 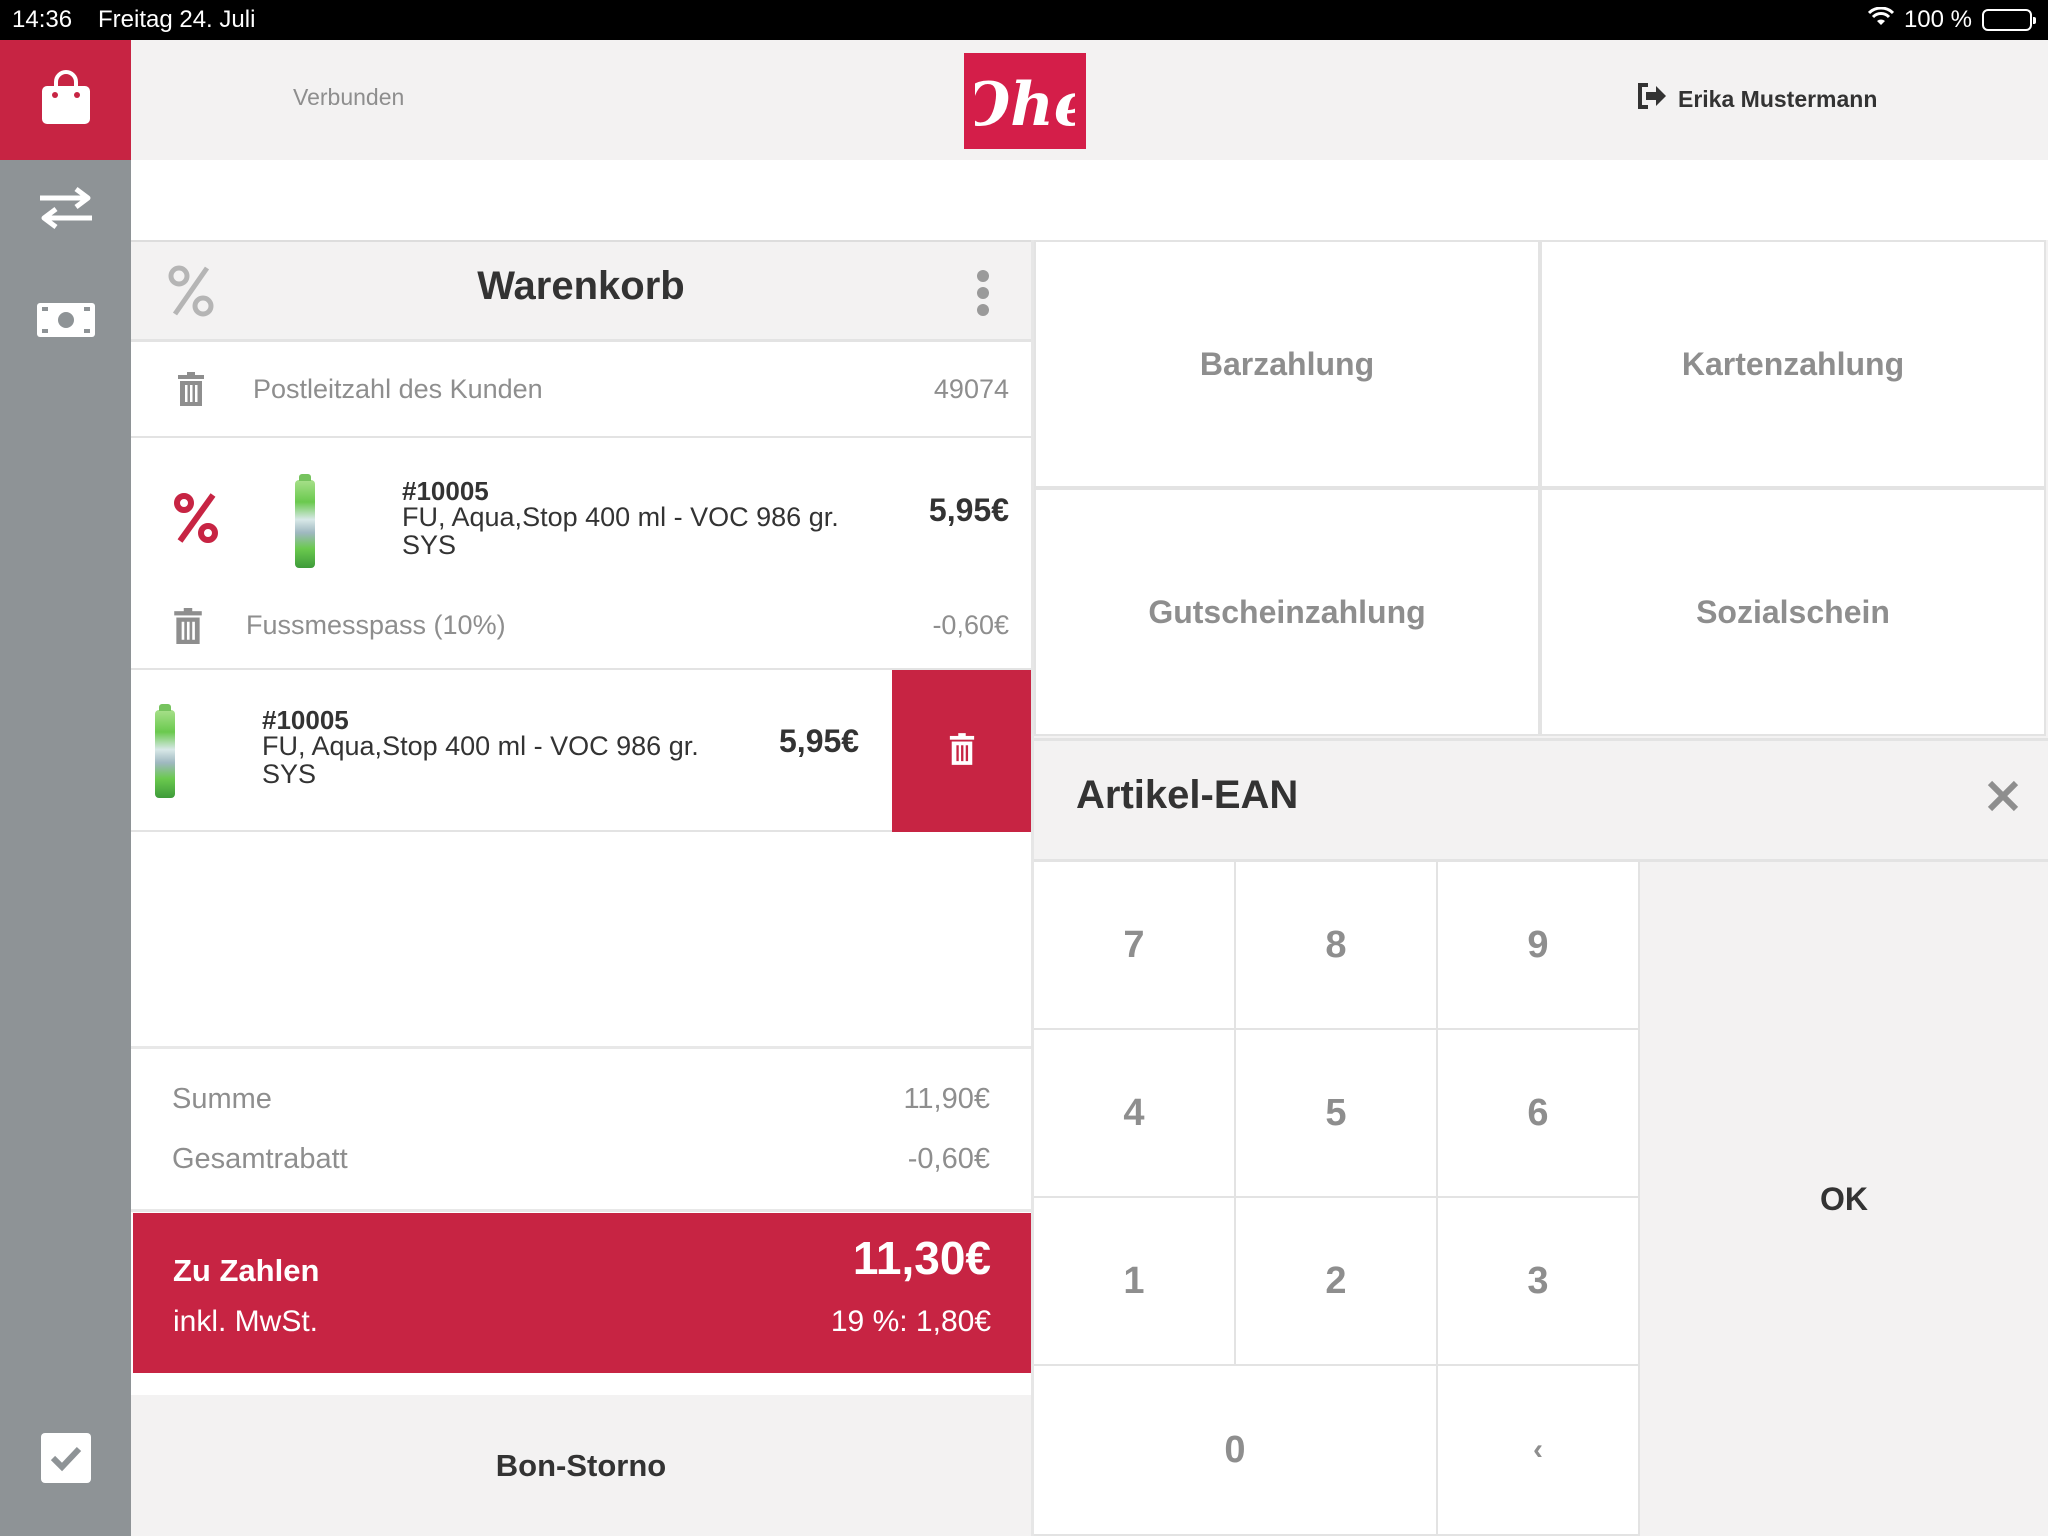 What do you see at coordinates (1541, 800) in the screenshot?
I see `ean-header: Artikel-EAN` at bounding box center [1541, 800].